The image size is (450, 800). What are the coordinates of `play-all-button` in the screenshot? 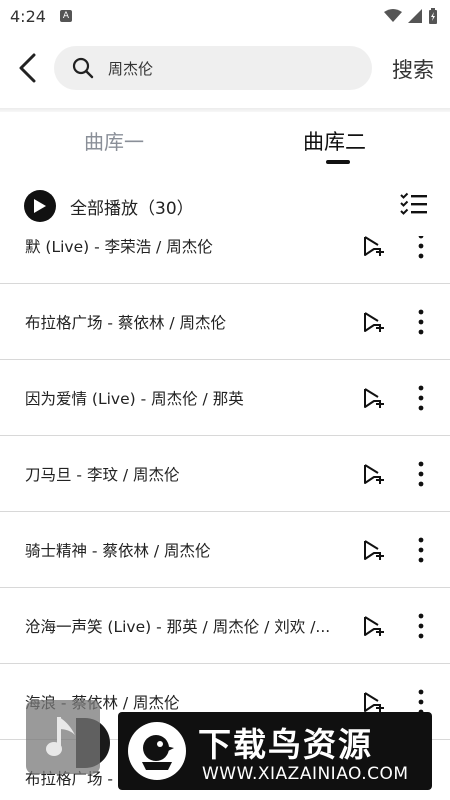 It's located at (40, 206).